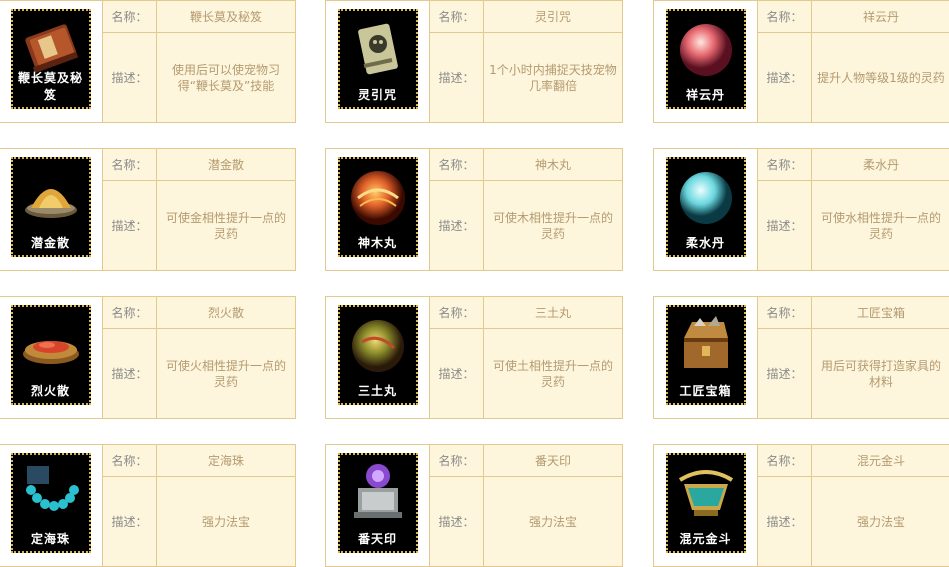 The image size is (949, 567). I want to click on item-desc: 使用后可以使宠物习得“鞭长莫及”技能, so click(225, 77).